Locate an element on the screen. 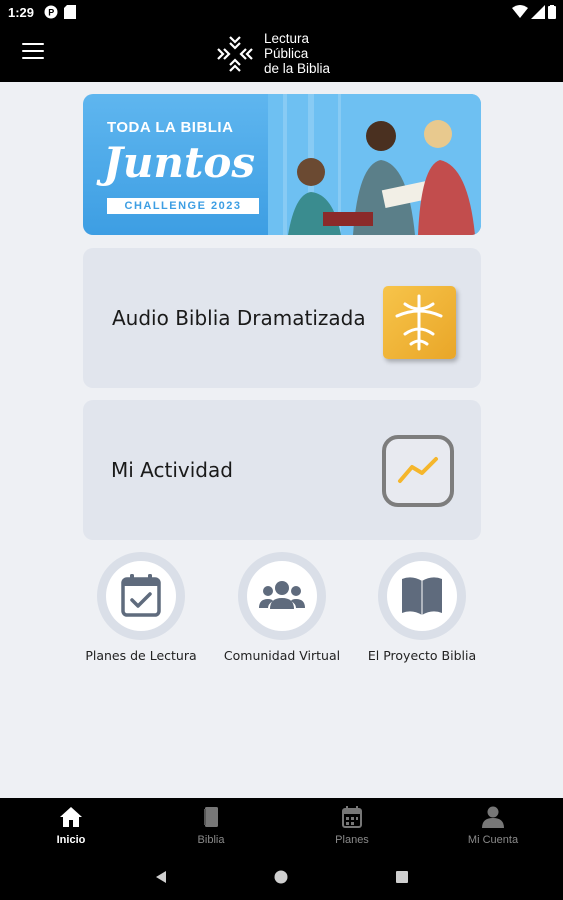  audio-bible-icon is located at coordinates (419, 322).